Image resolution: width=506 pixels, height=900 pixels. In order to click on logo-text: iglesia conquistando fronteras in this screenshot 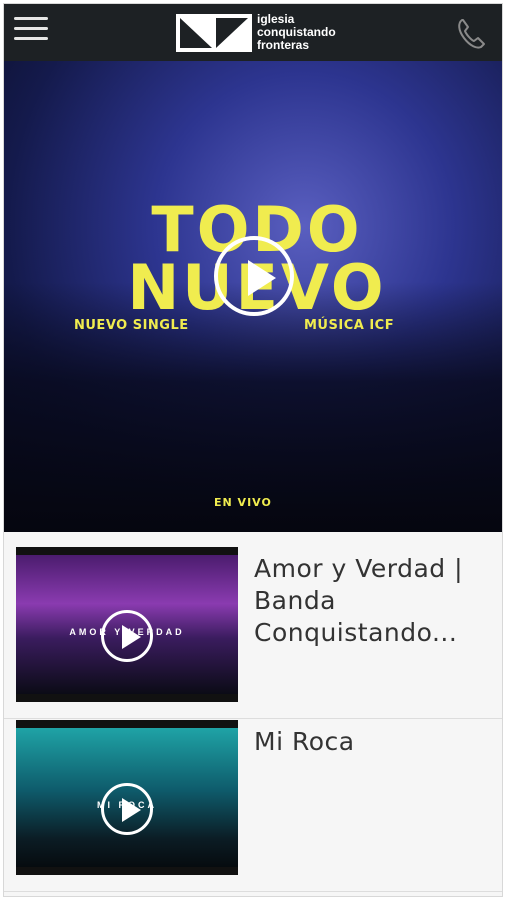, I will do `click(296, 32)`.